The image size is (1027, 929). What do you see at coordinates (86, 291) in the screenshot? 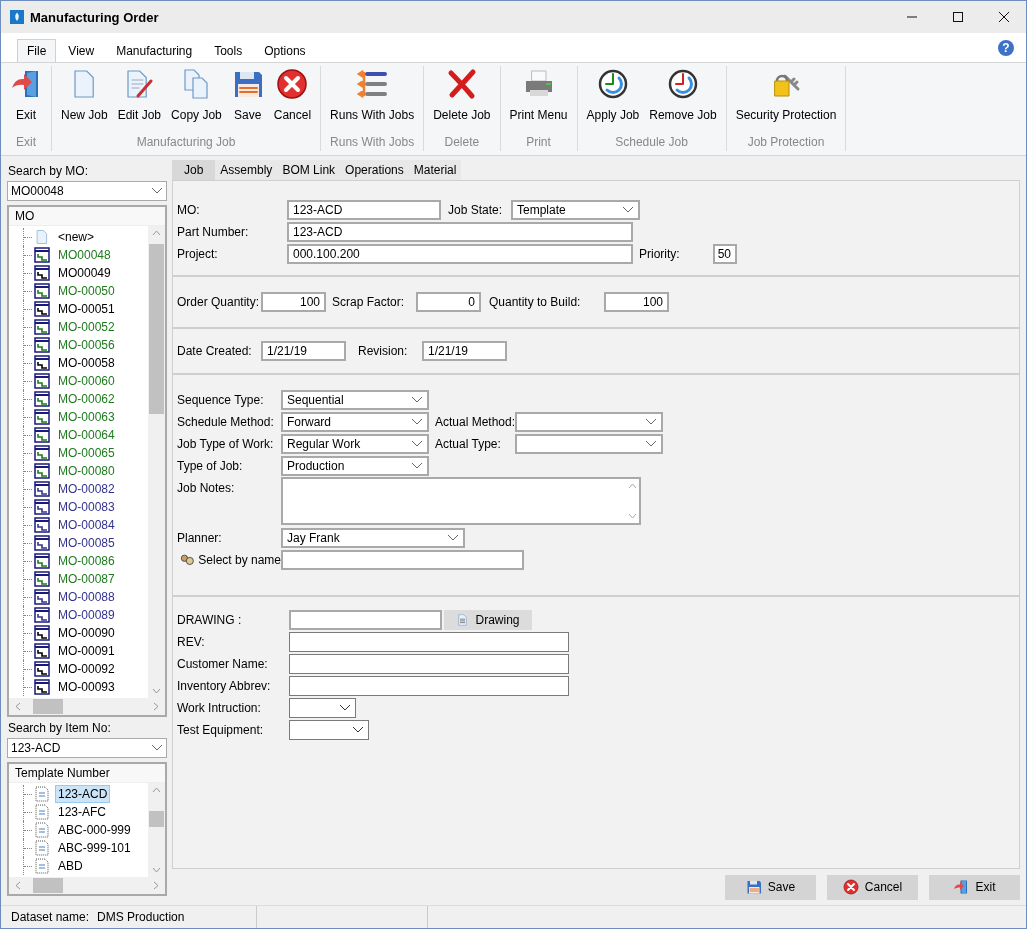
I see `tree-item: MO-00050` at bounding box center [86, 291].